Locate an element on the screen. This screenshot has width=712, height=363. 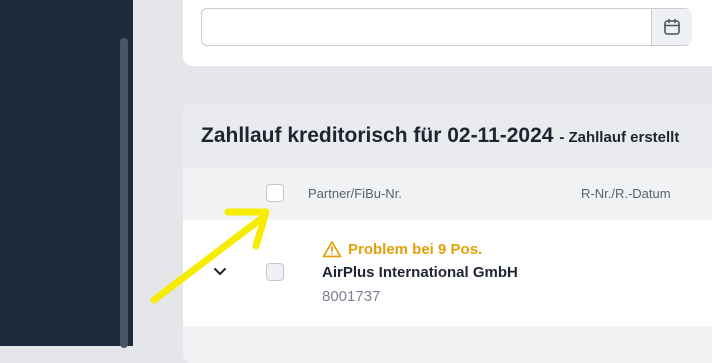
column-header-invoice: R-Nr./R.-Datum is located at coordinates (626, 193).